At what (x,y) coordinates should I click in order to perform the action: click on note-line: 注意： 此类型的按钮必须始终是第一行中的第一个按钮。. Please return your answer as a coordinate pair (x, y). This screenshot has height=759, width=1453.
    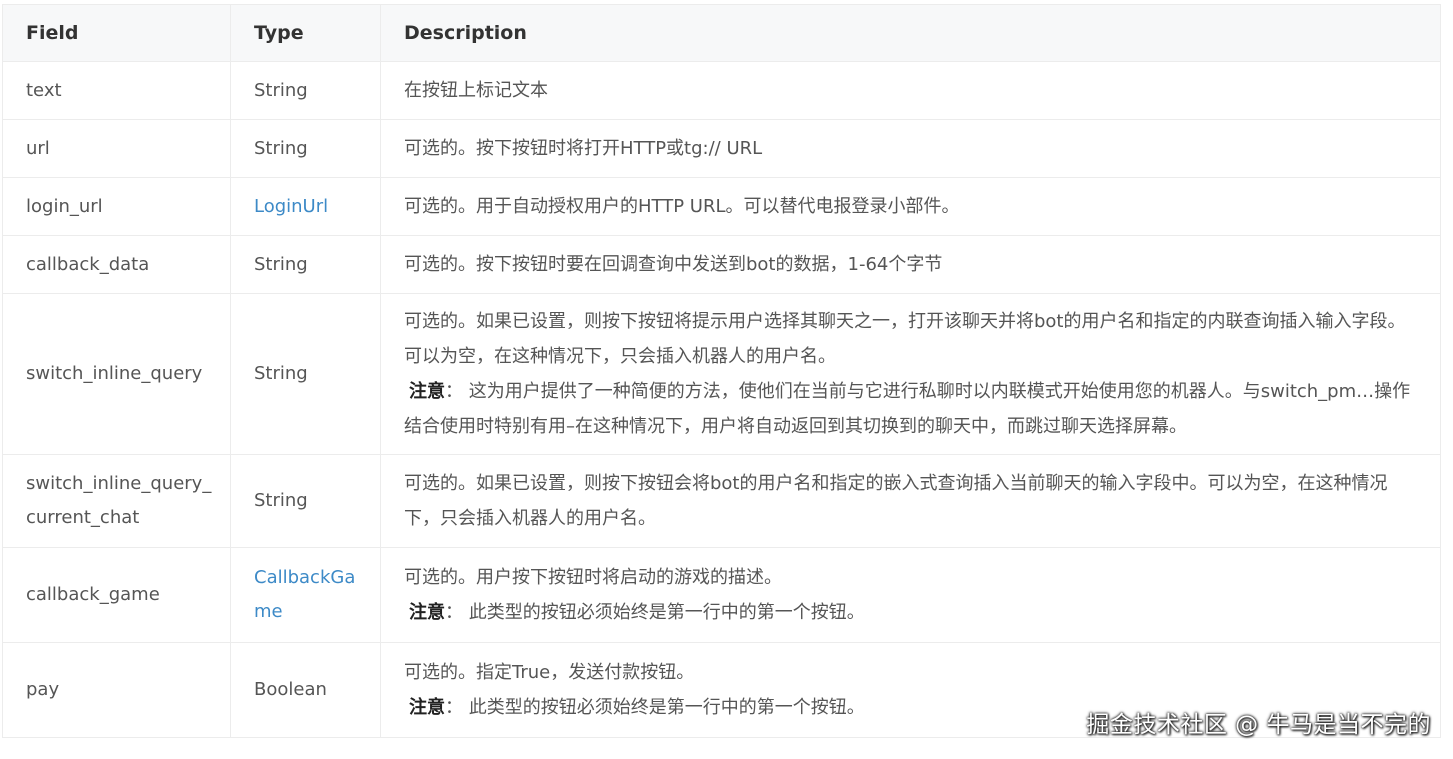
    Looking at the image, I should click on (908, 612).